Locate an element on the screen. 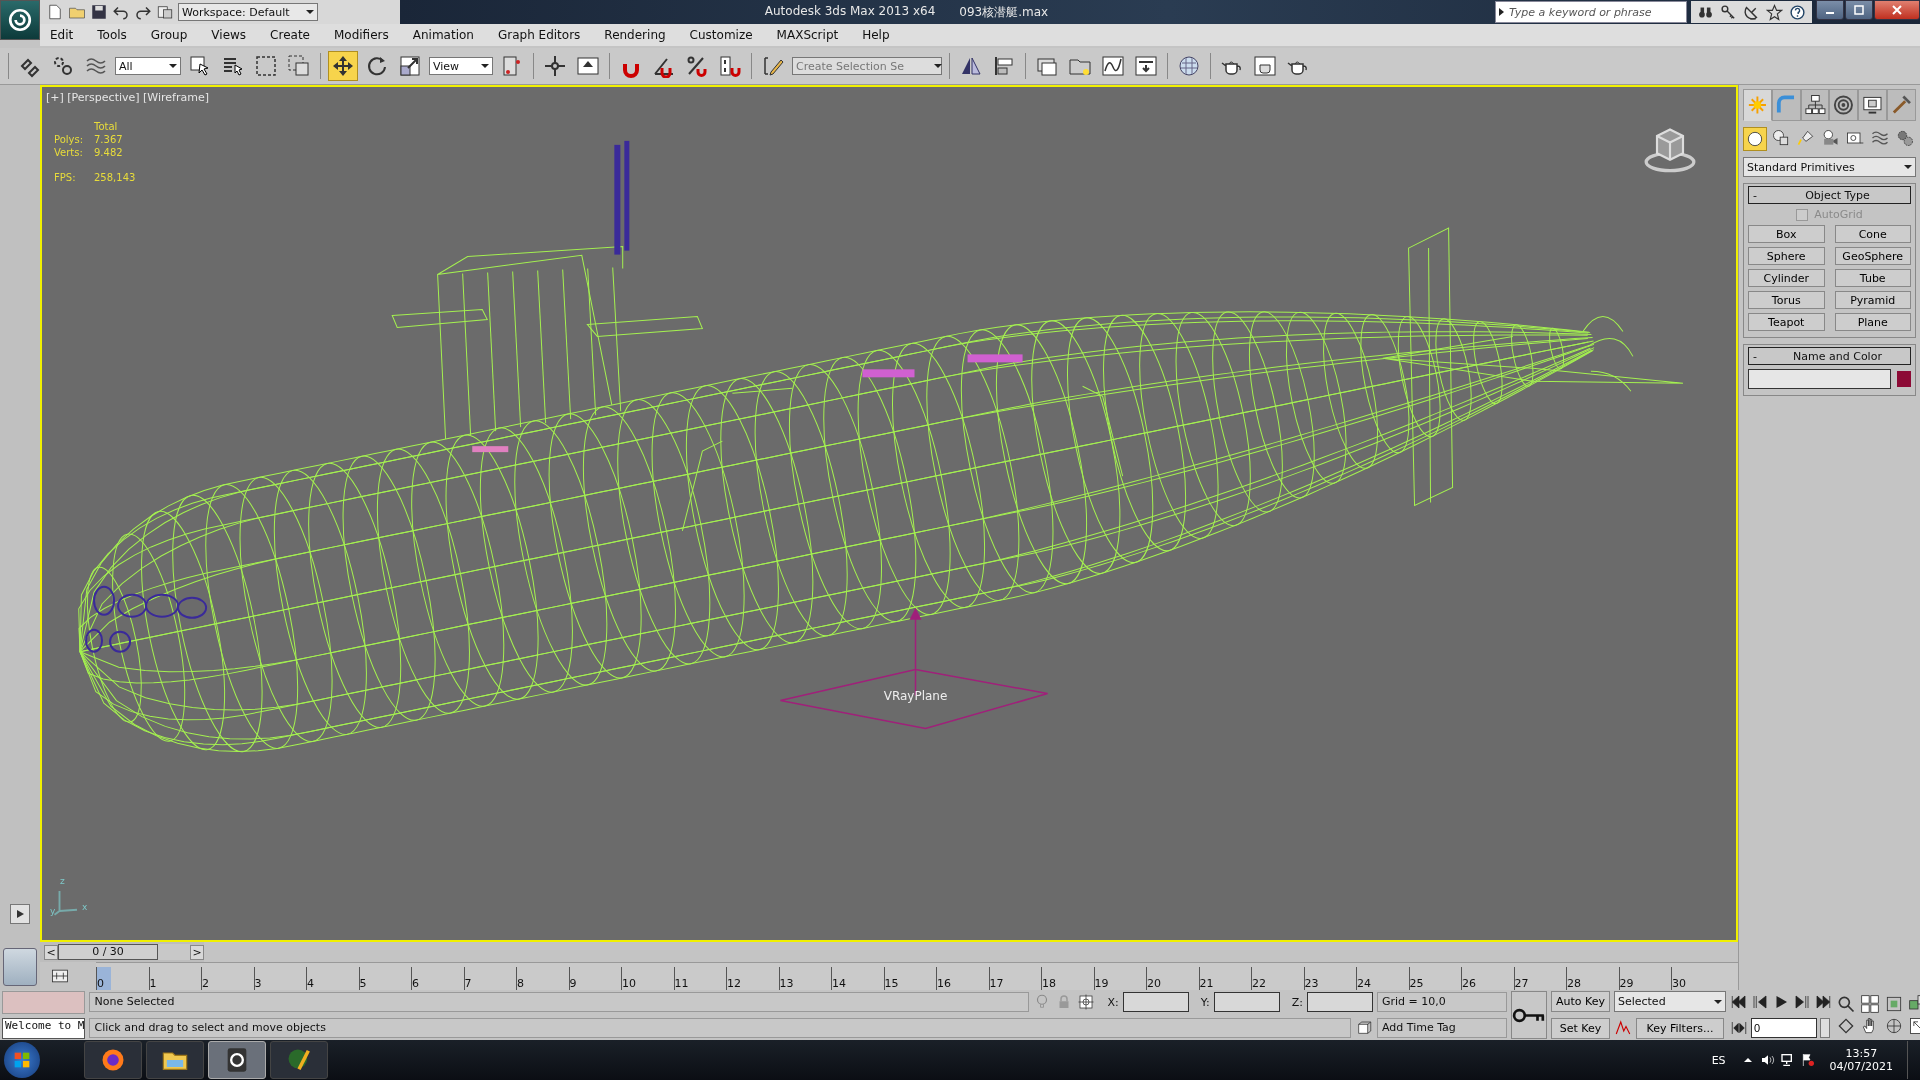 Image resolution: width=1920 pixels, height=1080 pixels. app-logo-icon is located at coordinates (20, 20).